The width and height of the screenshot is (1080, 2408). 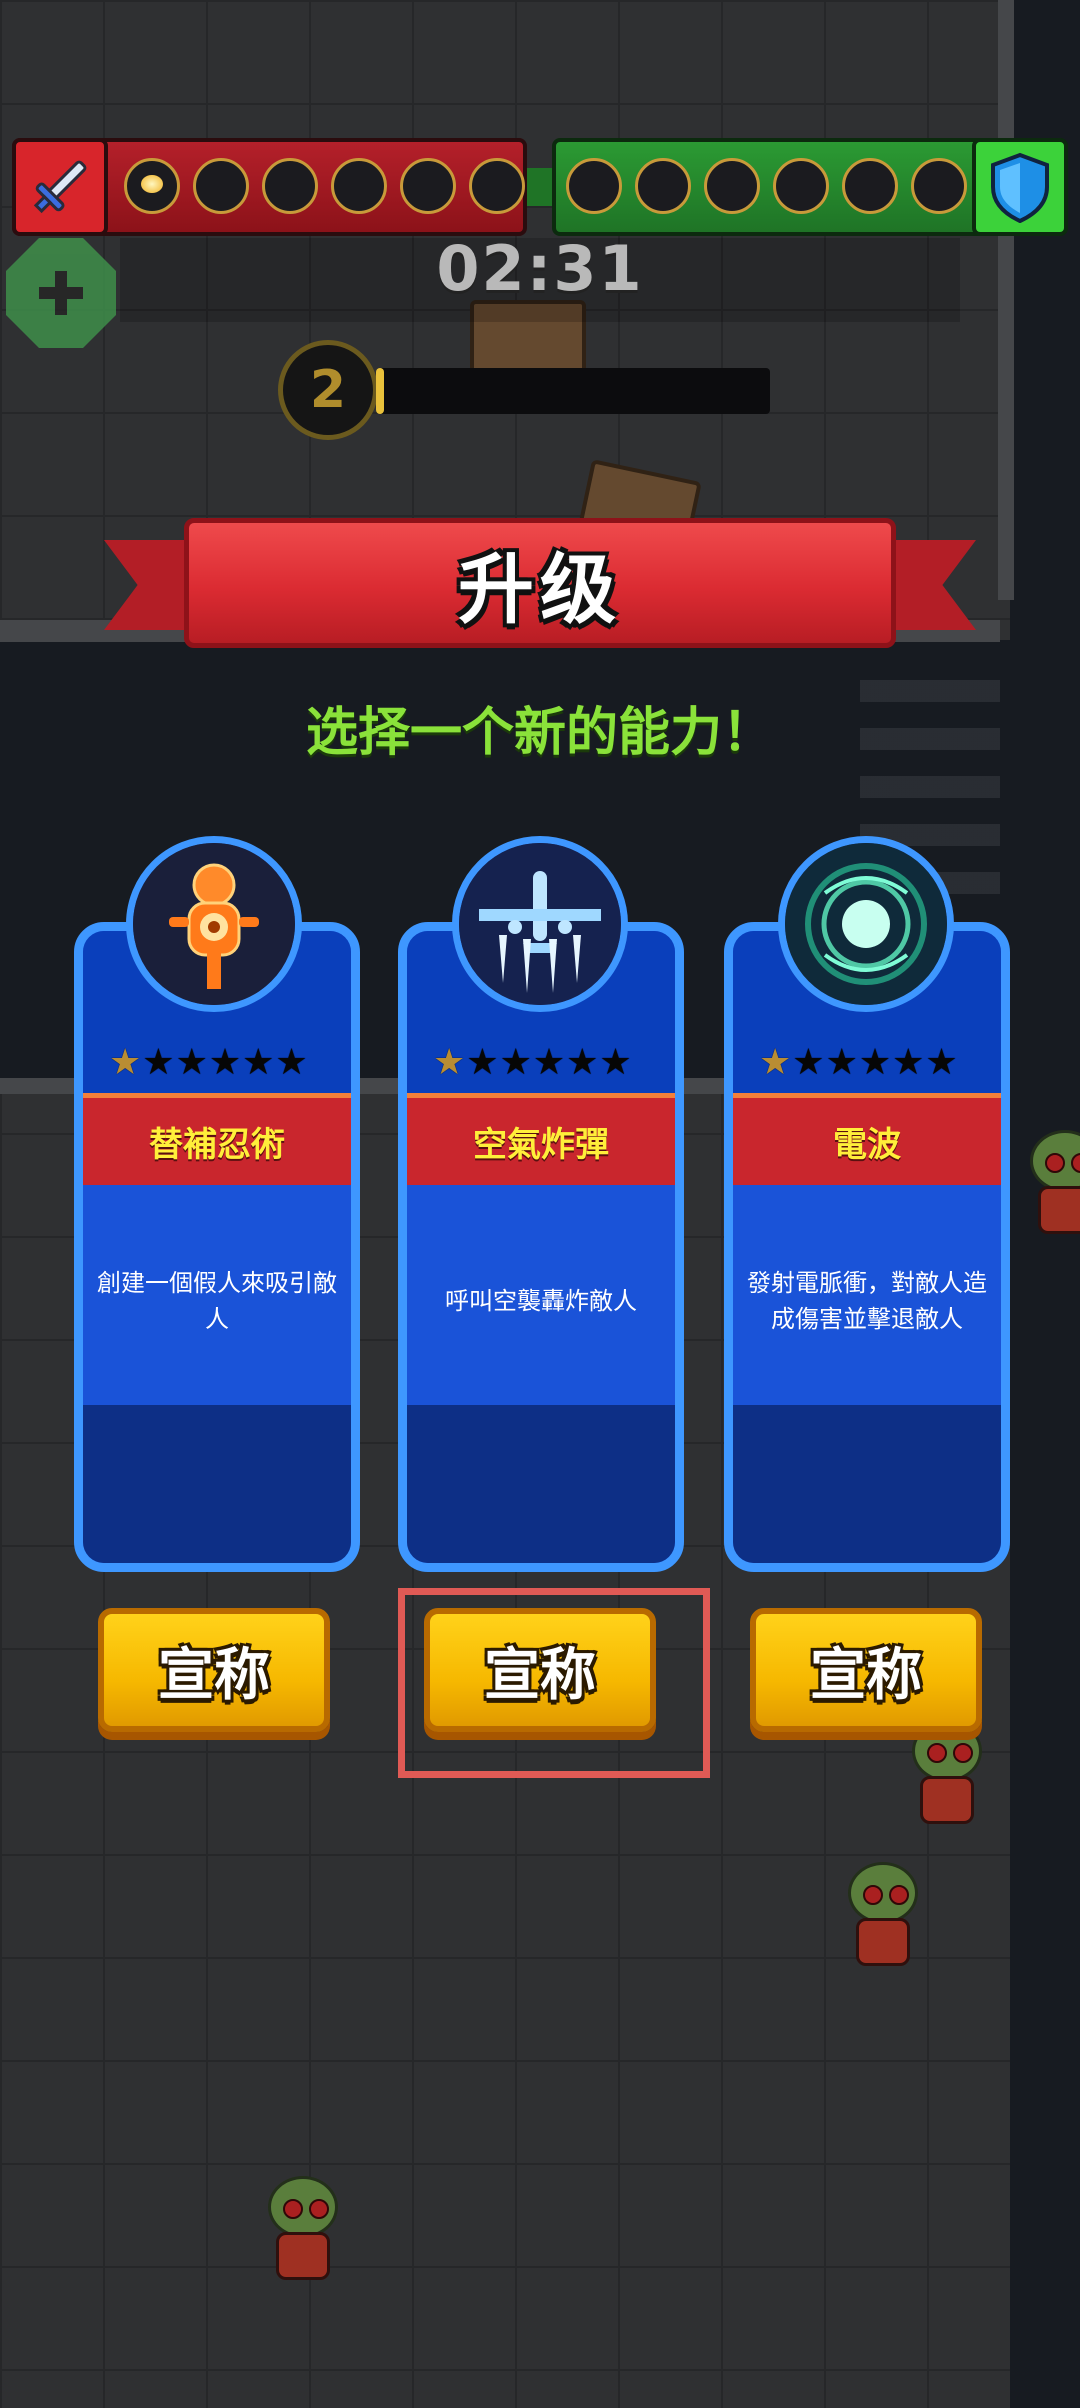 I want to click on bar-connector, so click(x=539, y=187).